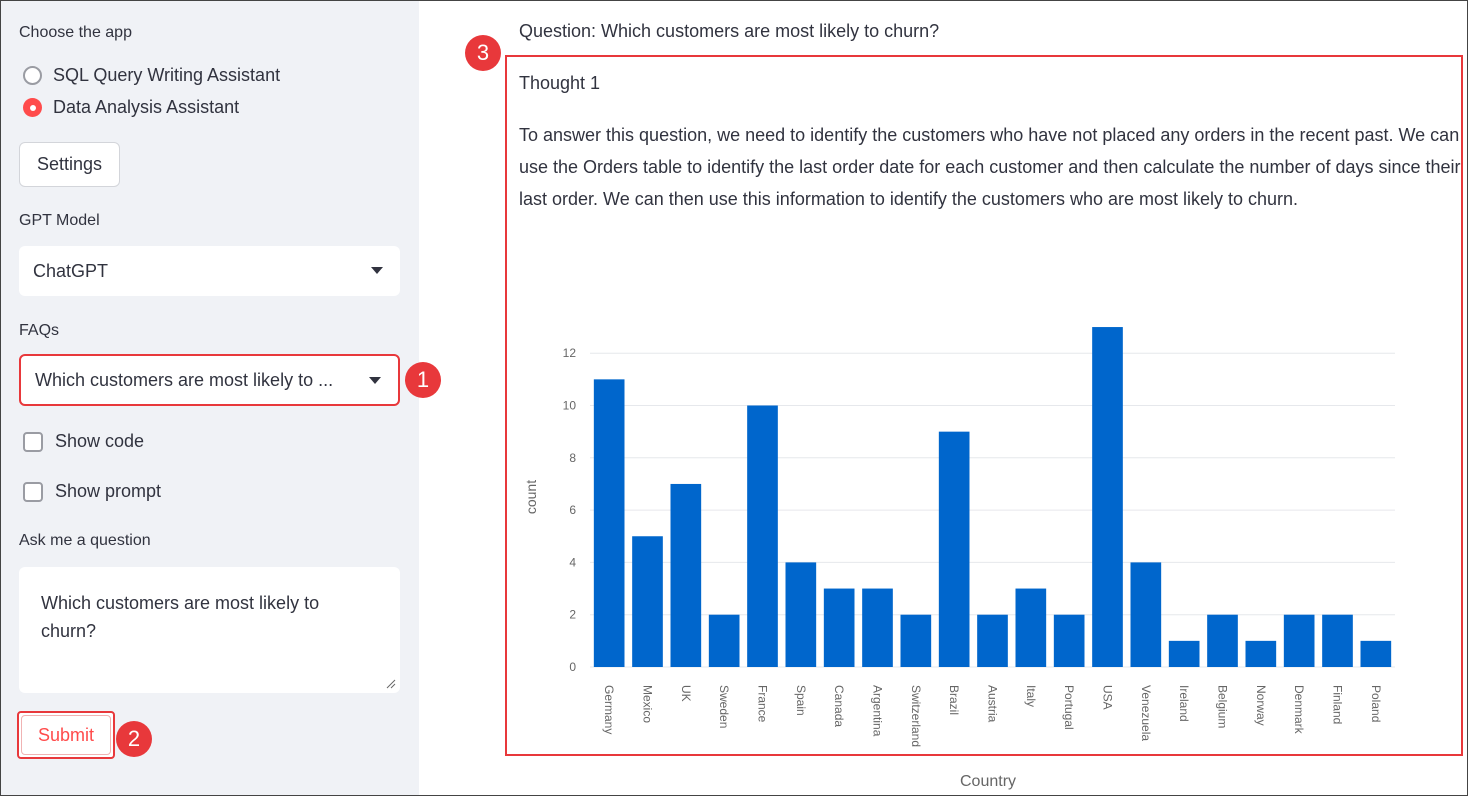 The height and width of the screenshot is (796, 1468). I want to click on x-tick-label: Poland, so click(1376, 703).